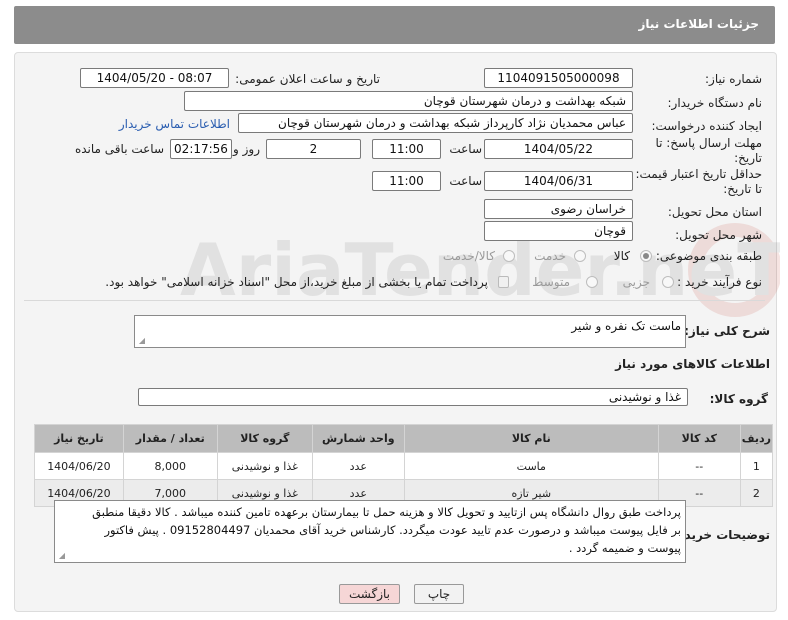 The height and width of the screenshot is (620, 788). I want to click on cell-name: ماست, so click(531, 466).